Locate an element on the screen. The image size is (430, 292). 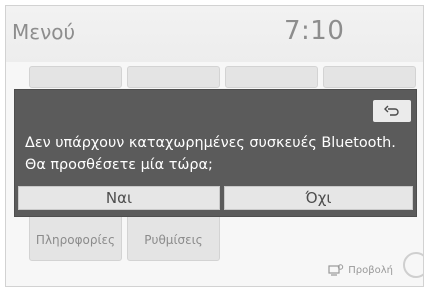
side-knob-icon is located at coordinates (413, 265).